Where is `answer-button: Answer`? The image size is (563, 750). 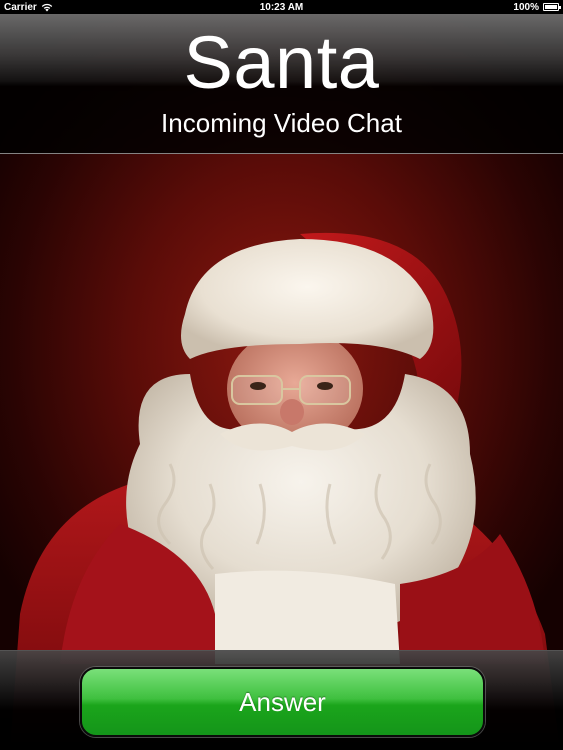 answer-button: Answer is located at coordinates (282, 702).